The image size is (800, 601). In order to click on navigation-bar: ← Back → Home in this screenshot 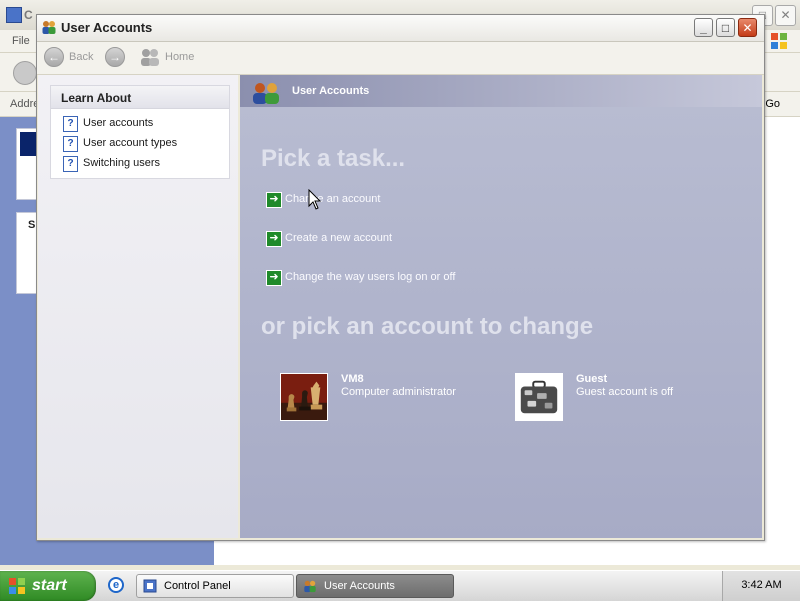, I will do `click(400, 58)`.